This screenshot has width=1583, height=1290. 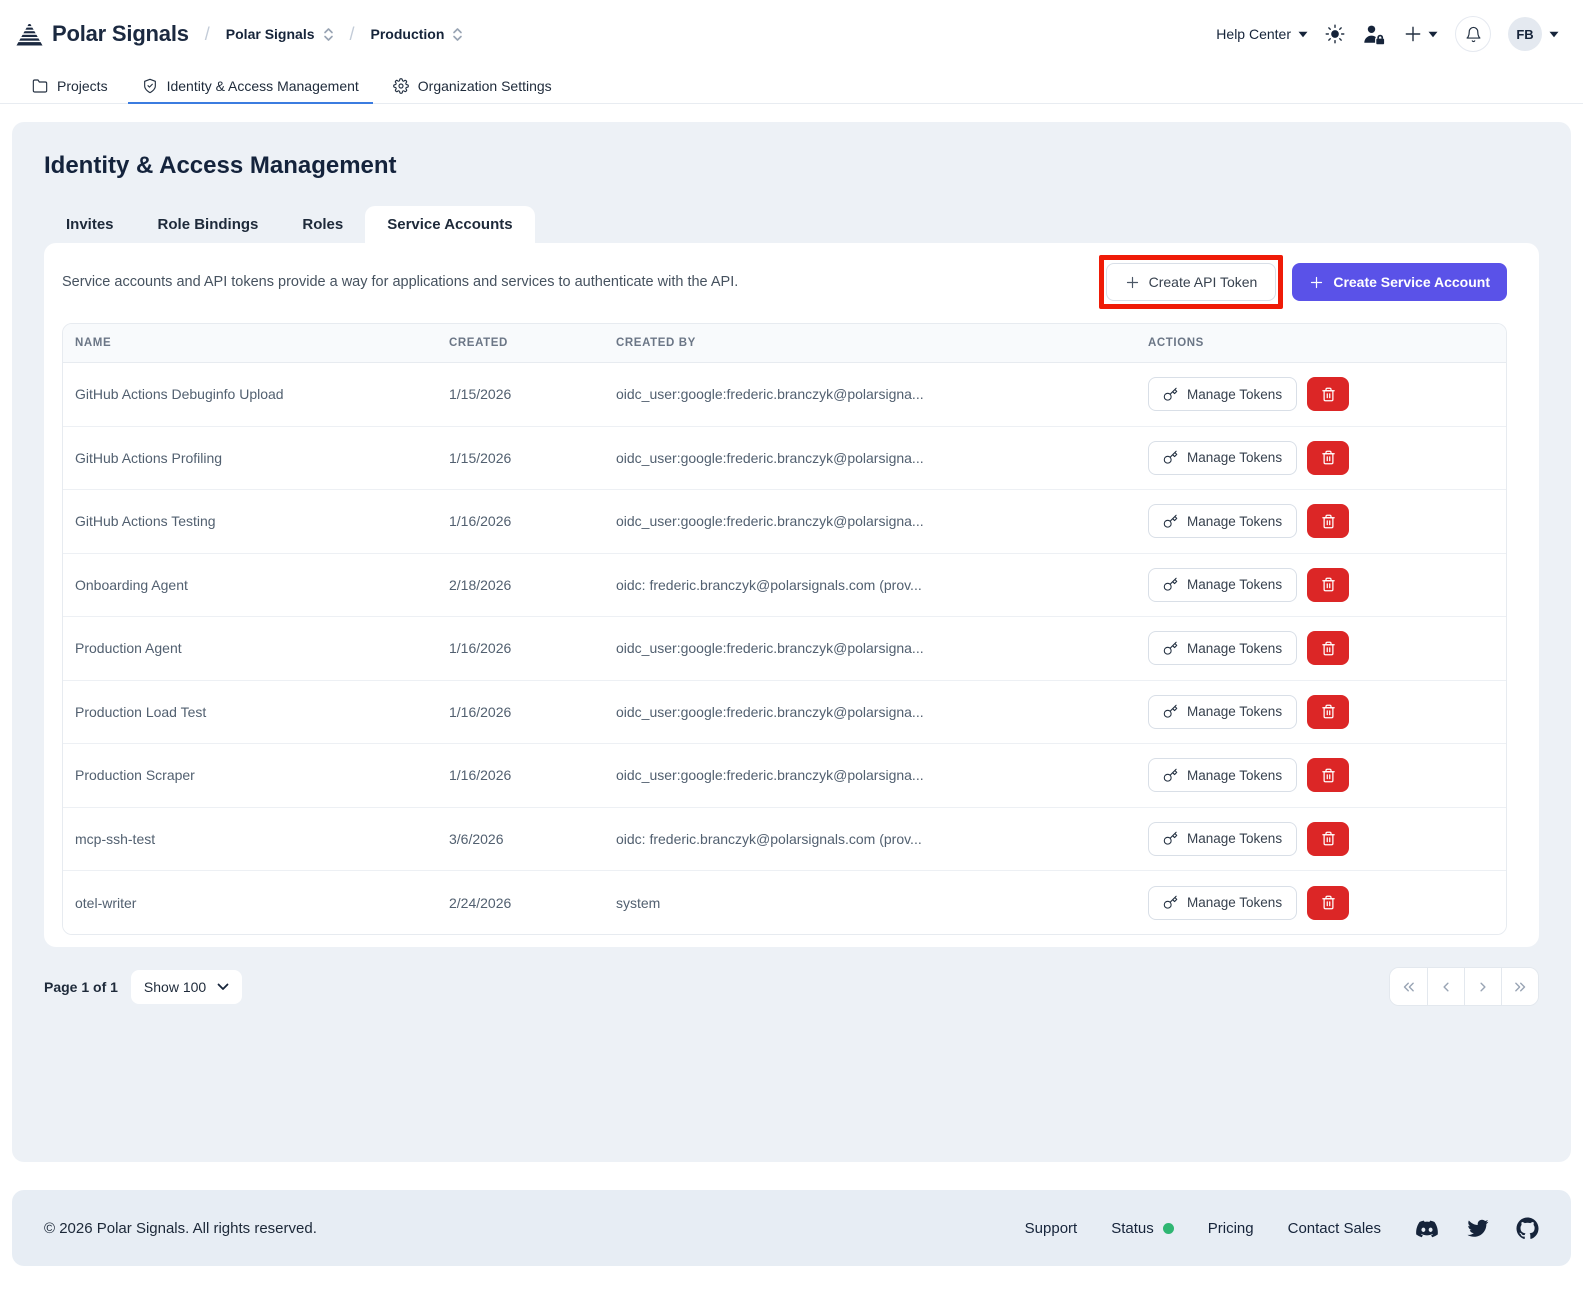 I want to click on tab-roles: Roles, so click(x=322, y=224).